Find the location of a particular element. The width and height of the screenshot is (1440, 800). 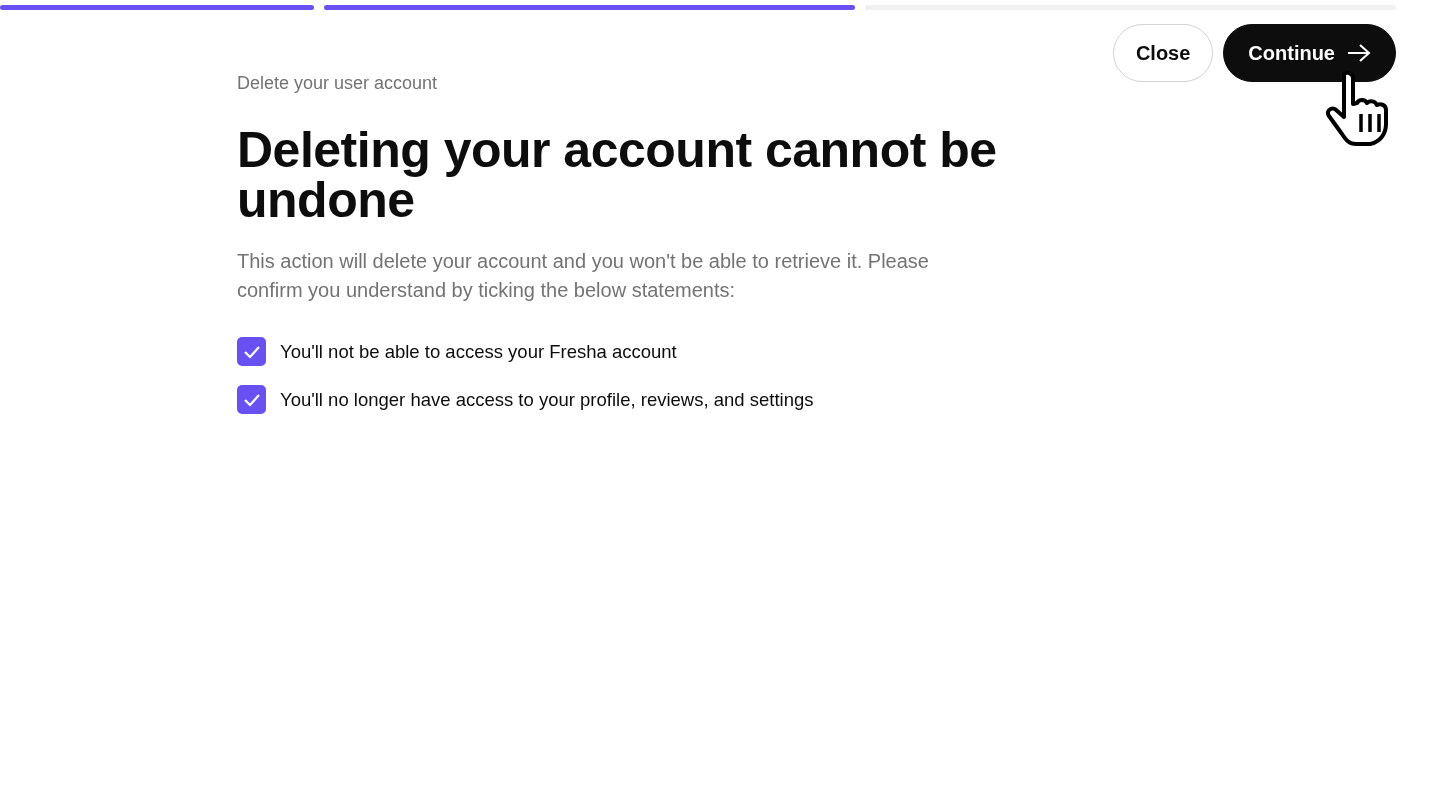

continue-button: Continue is located at coordinates (1309, 53).